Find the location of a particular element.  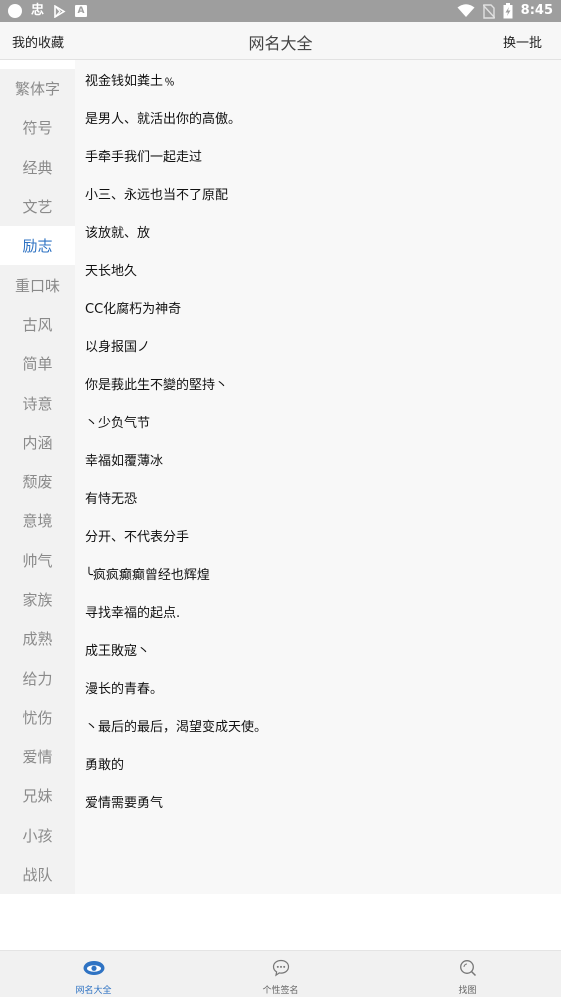

list-item: CC化腐朽为神奇 is located at coordinates (318, 307).